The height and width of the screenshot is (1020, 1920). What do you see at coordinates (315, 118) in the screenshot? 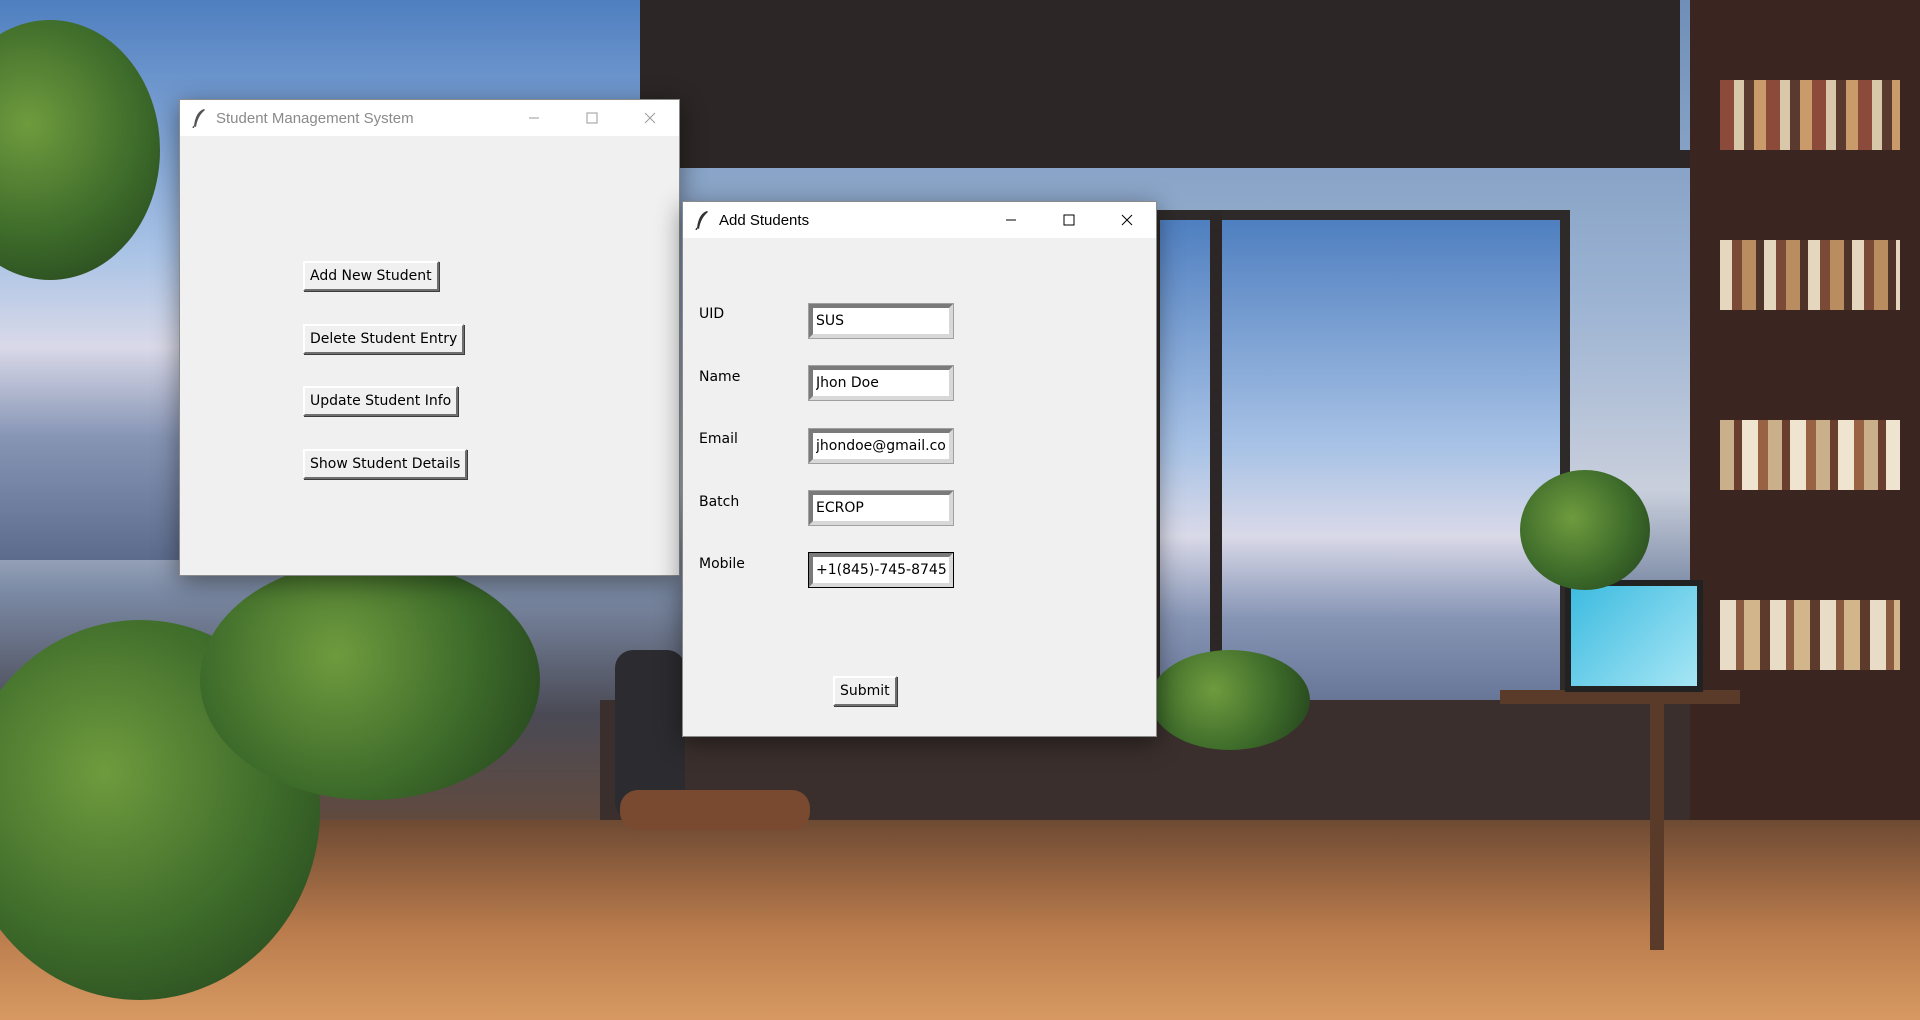
I see `window-title: Student Management System` at bounding box center [315, 118].